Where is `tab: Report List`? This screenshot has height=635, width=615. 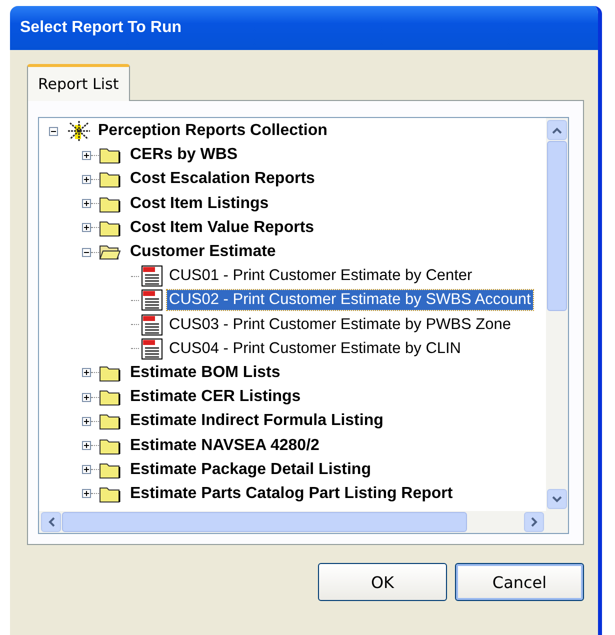
tab: Report List is located at coordinates (78, 82).